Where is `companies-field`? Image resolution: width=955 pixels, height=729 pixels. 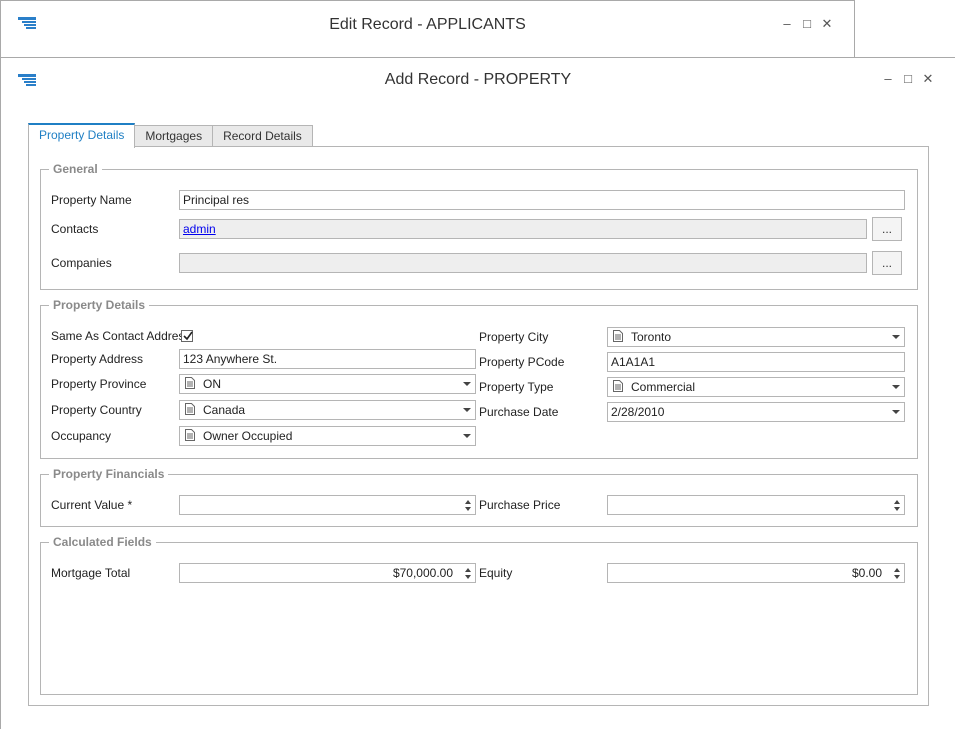
companies-field is located at coordinates (523, 263).